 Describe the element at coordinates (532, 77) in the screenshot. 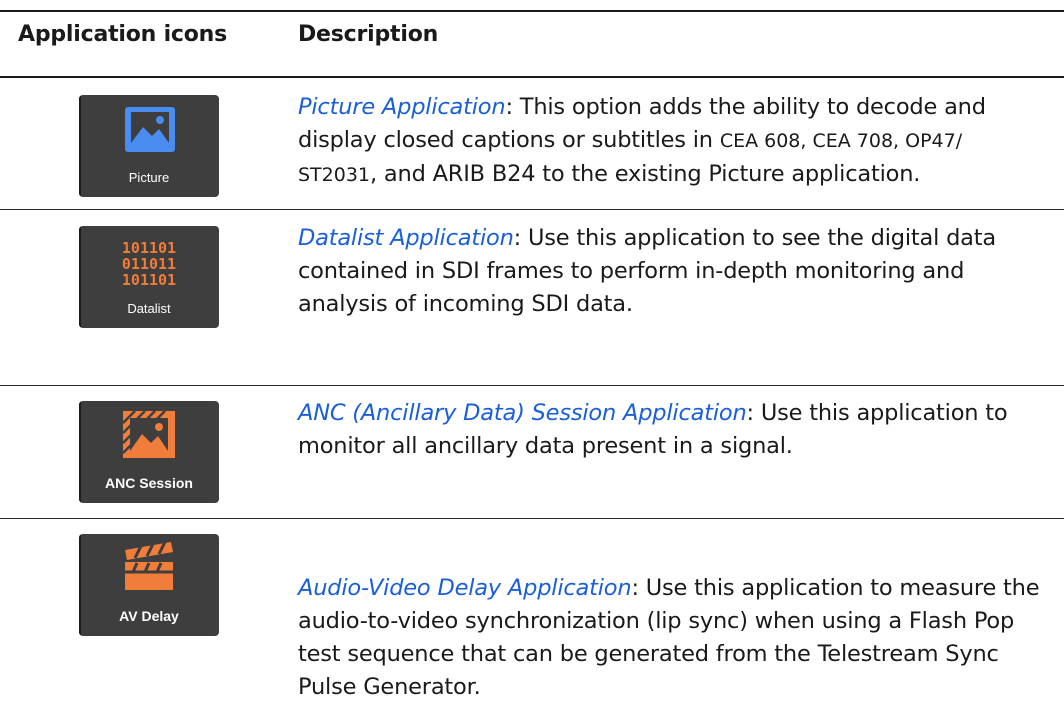

I see `header-bottom-rule` at that location.